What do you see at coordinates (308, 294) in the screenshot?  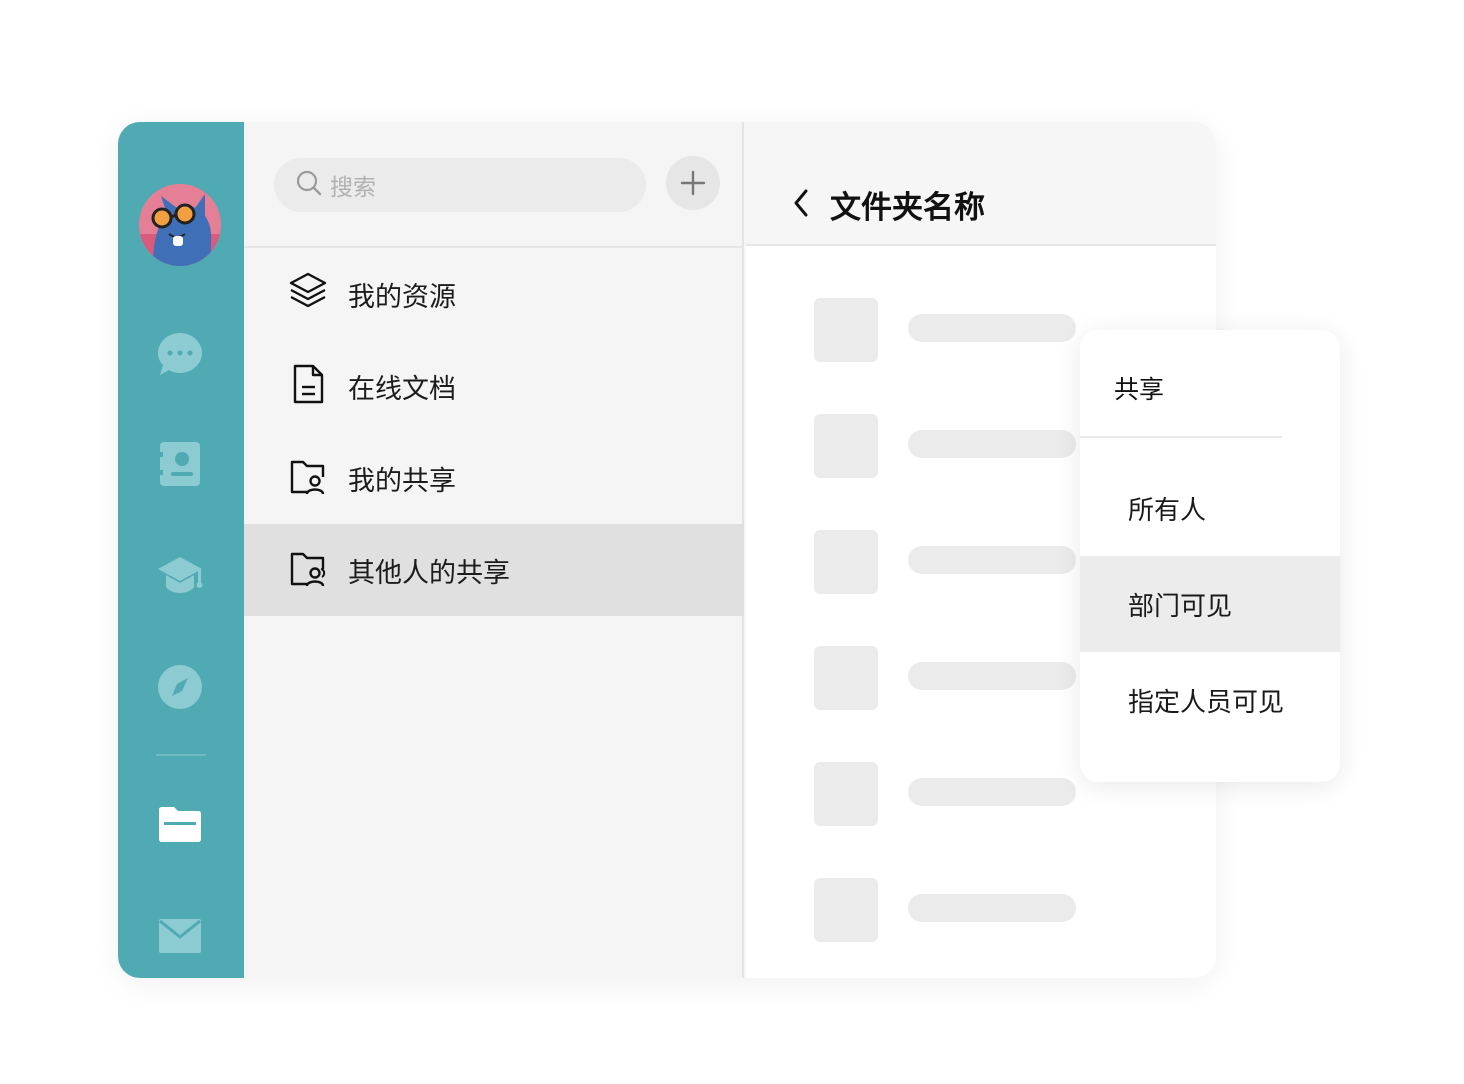 I see `layers-icon` at bounding box center [308, 294].